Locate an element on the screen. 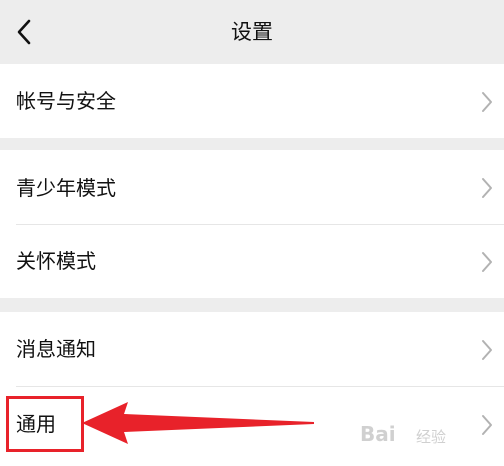 The height and width of the screenshot is (466, 504). page-title: 设置 is located at coordinates (252, 32).